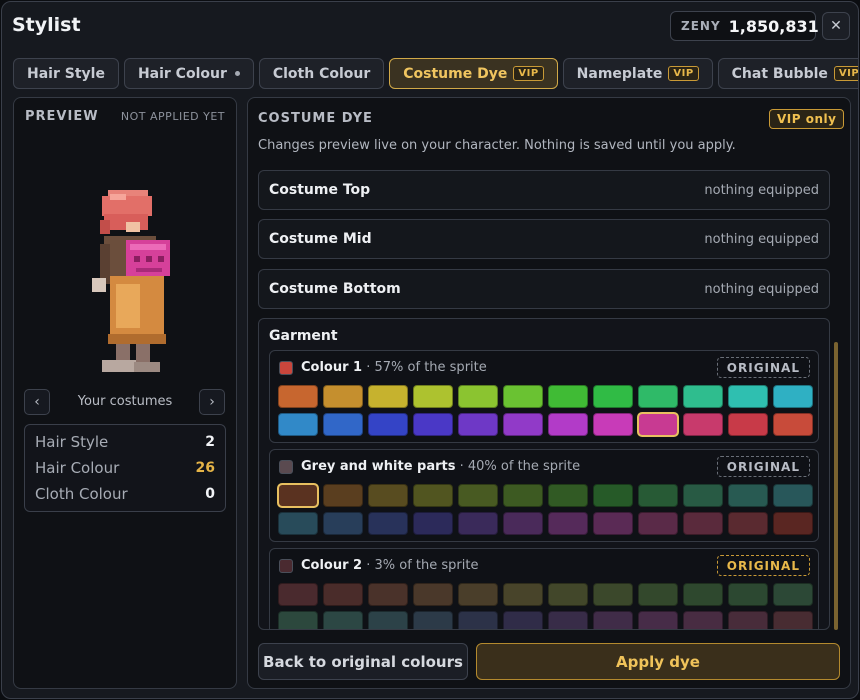  I want to click on tab-chat-bubble: Chat Bubble VIP, so click(787, 73).